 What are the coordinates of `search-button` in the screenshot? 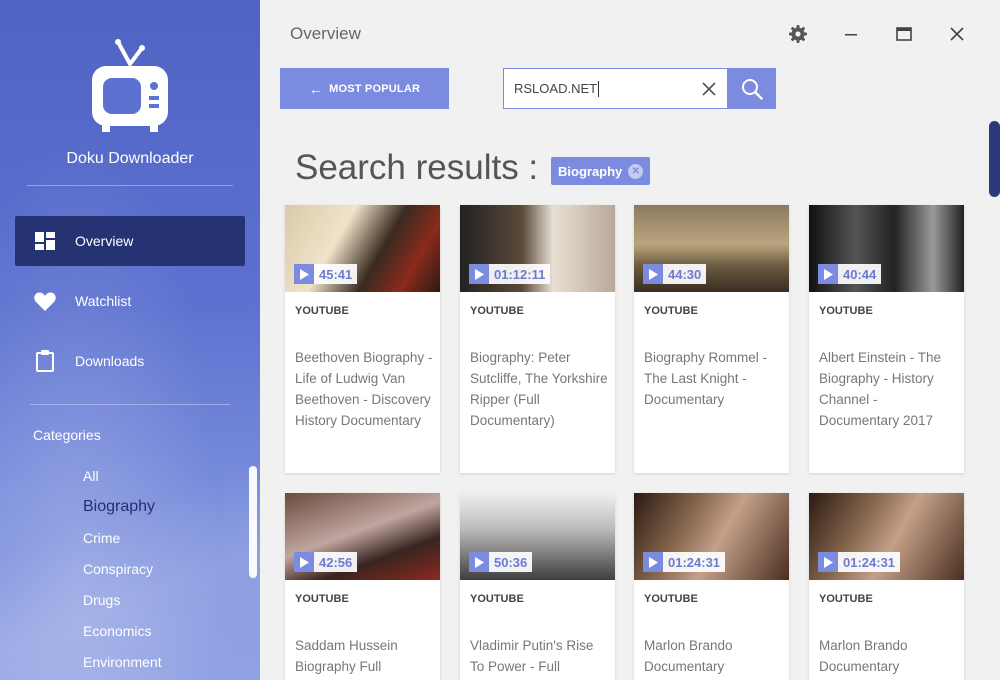 It's located at (751, 88).